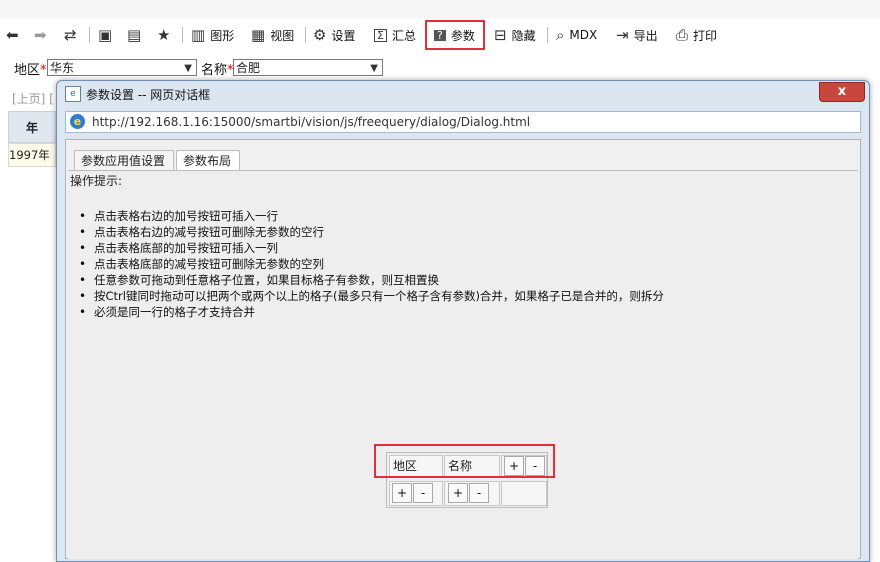  I want to click on save-icon: ▣, so click(105, 34).